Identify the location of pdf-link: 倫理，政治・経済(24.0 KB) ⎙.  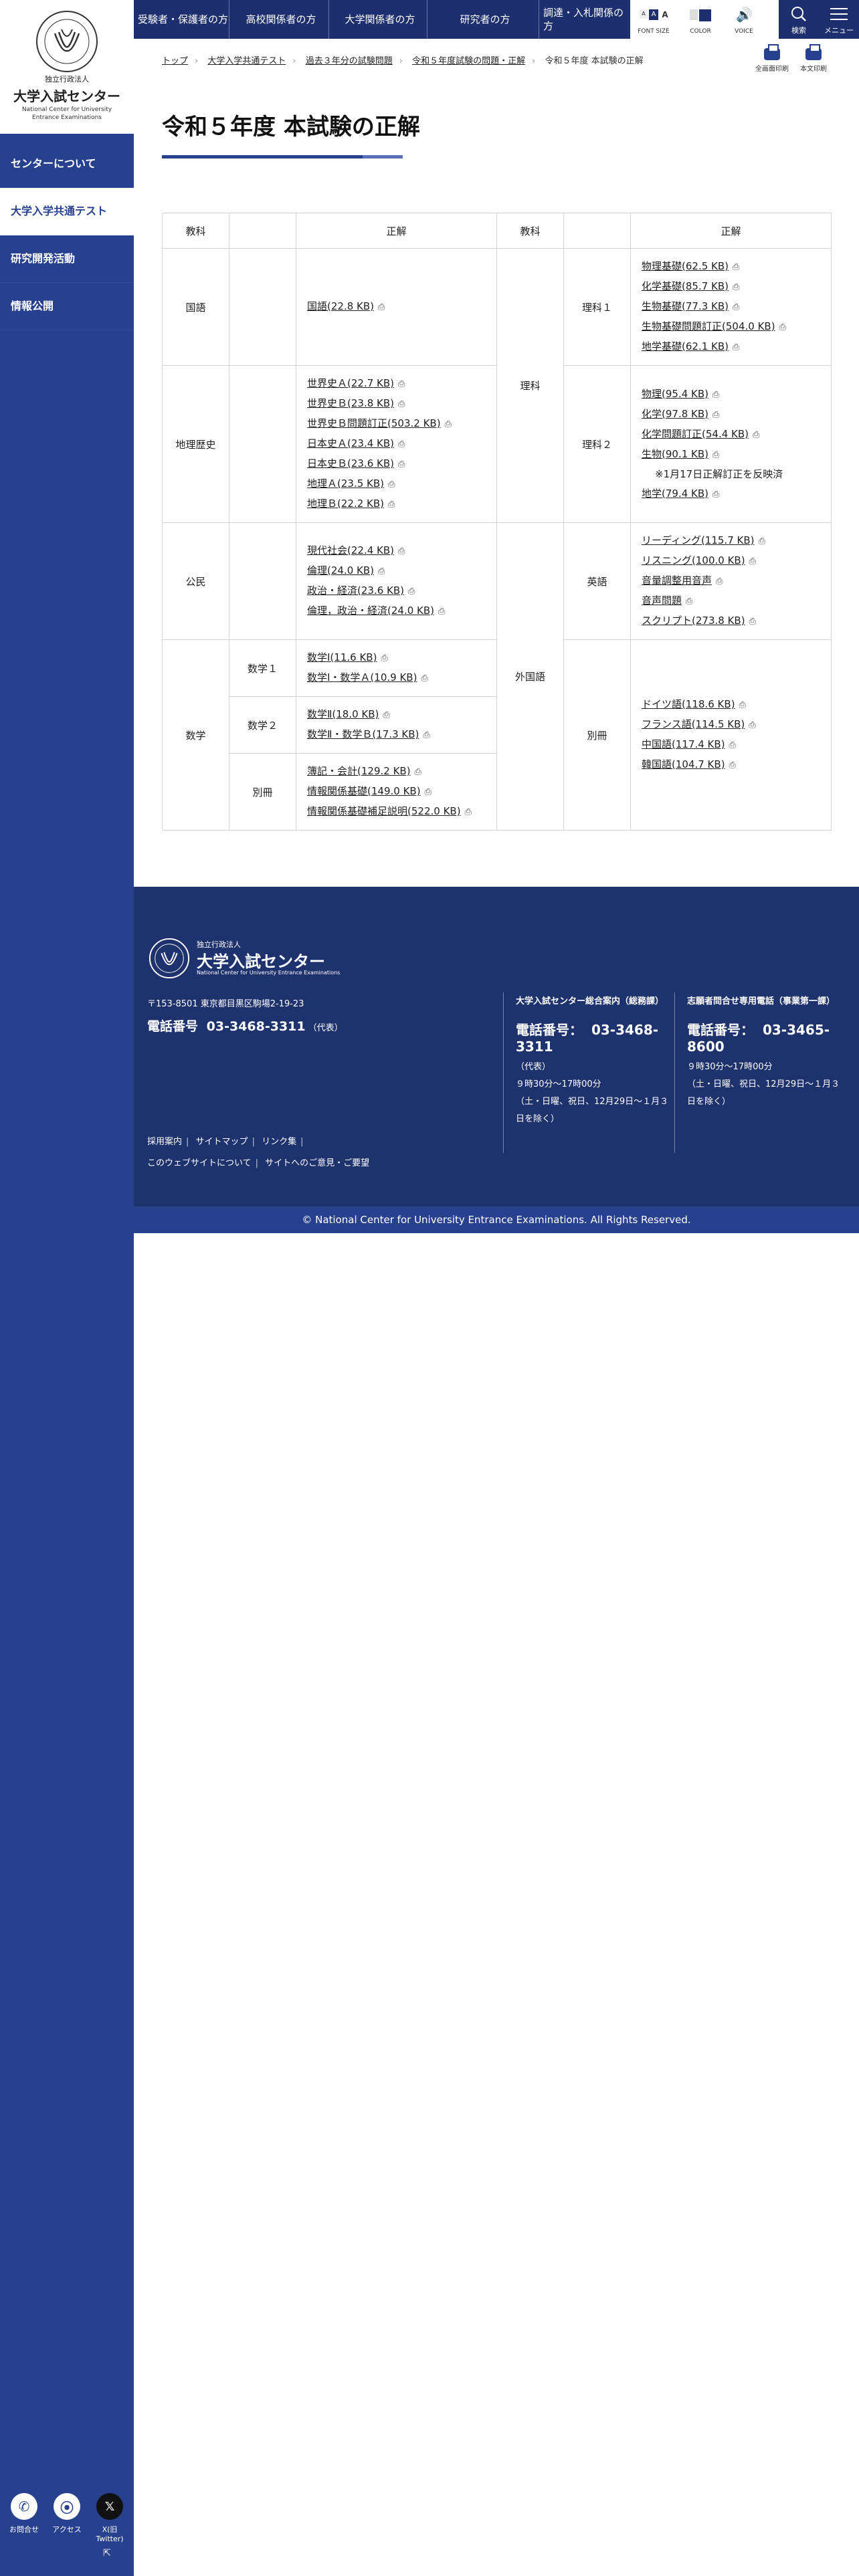
(401, 611).